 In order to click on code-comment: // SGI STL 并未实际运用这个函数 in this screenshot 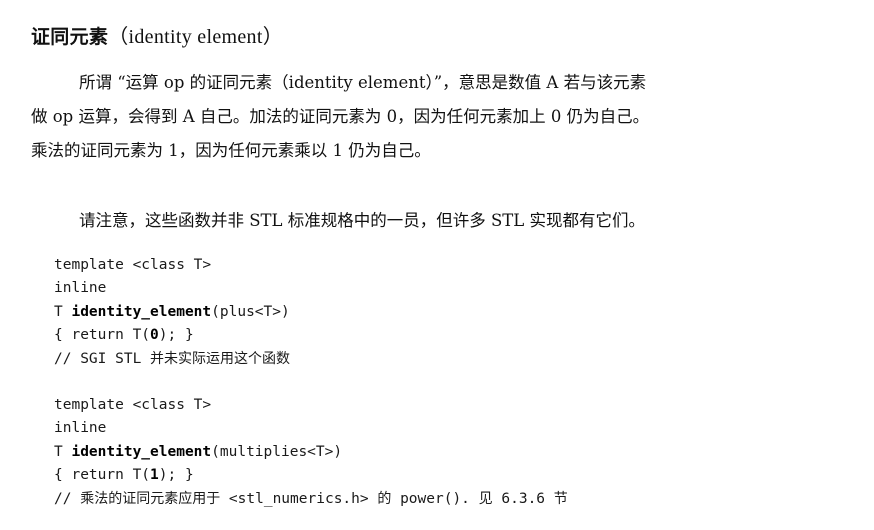, I will do `click(172, 359)`.